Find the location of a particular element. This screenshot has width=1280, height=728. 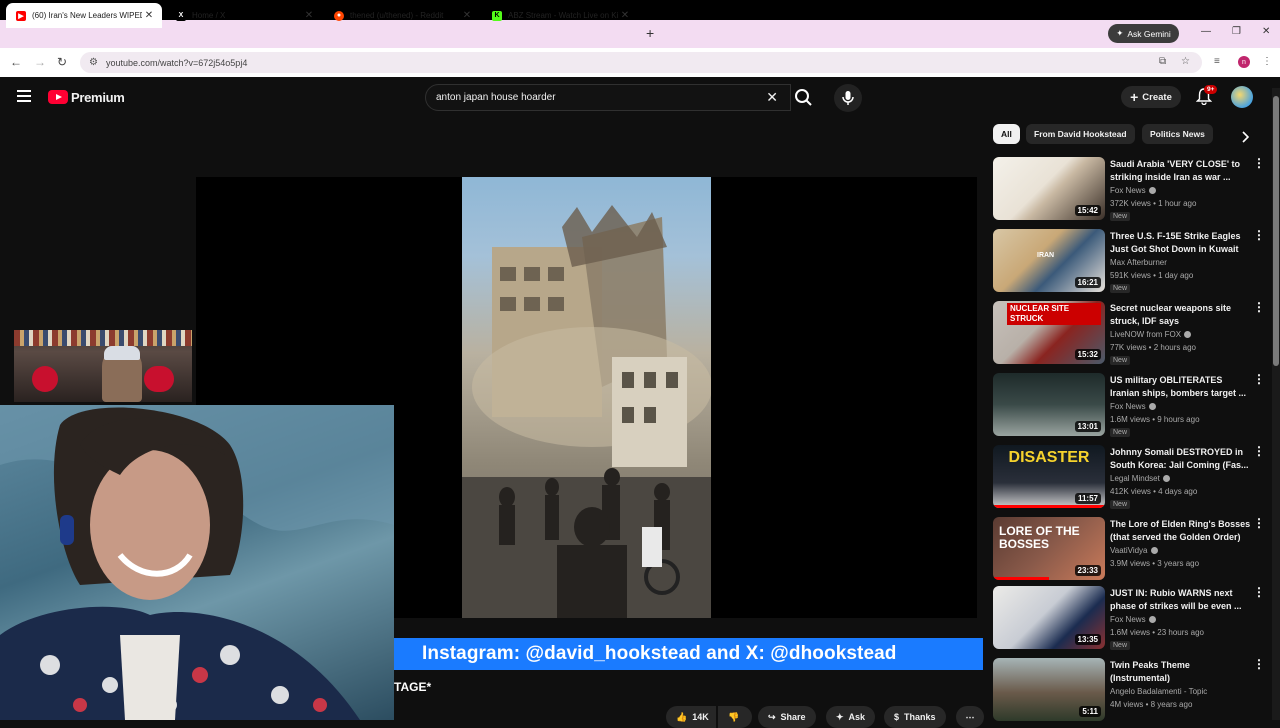

video-thumbnail: NUCLEAR SITE STRUCK 15:32 is located at coordinates (1049, 332).